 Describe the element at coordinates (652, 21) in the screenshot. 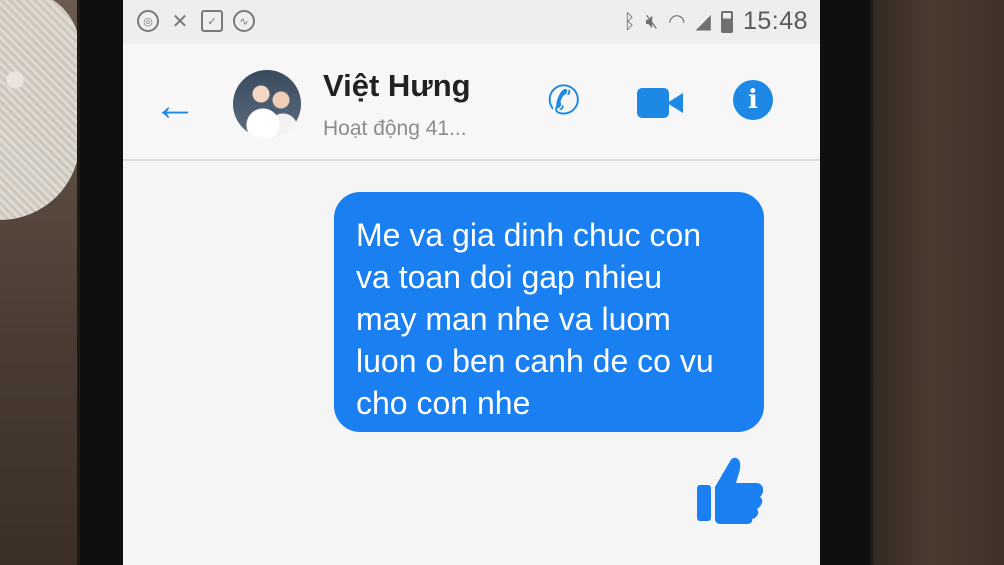

I see `mute-icon: 🔇︎` at that location.